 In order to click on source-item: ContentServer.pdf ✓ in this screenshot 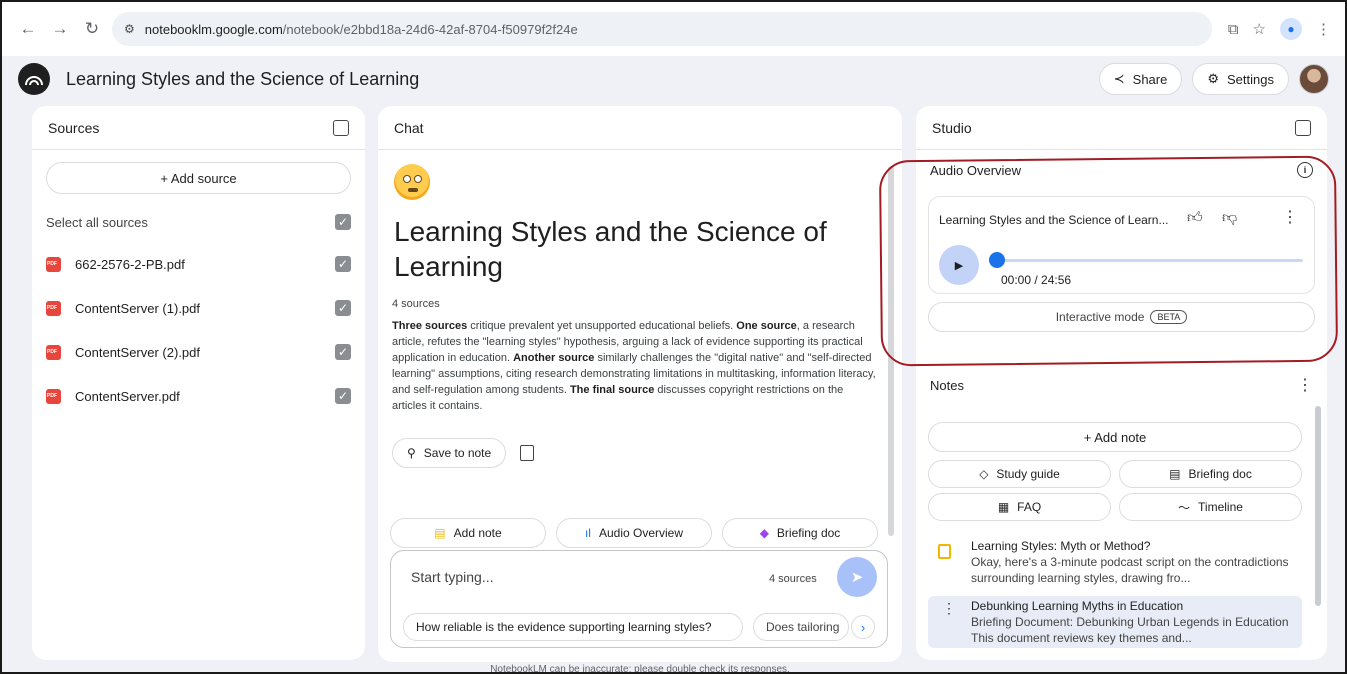, I will do `click(198, 396)`.